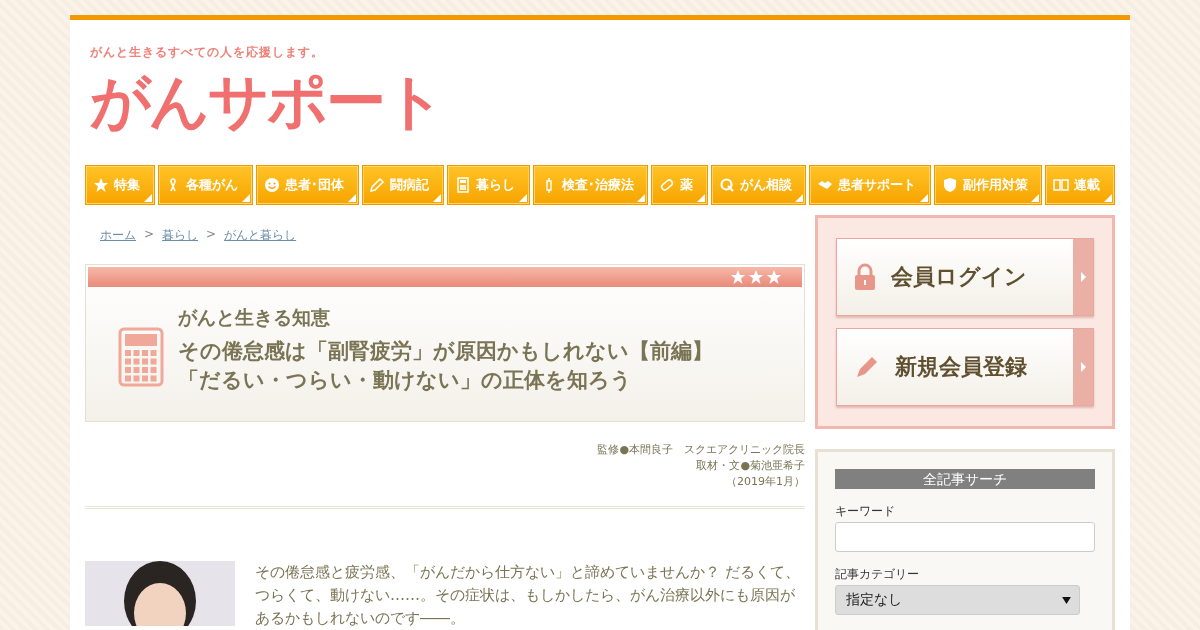 The height and width of the screenshot is (630, 1200). I want to click on nav-tab: 各種がん, so click(205, 185).